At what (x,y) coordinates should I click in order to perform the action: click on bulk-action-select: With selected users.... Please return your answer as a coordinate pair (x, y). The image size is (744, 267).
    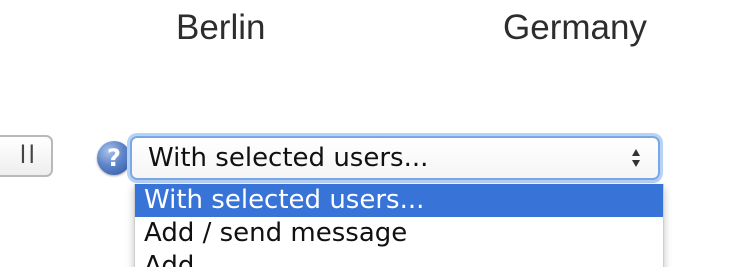
    Looking at the image, I should click on (395, 158).